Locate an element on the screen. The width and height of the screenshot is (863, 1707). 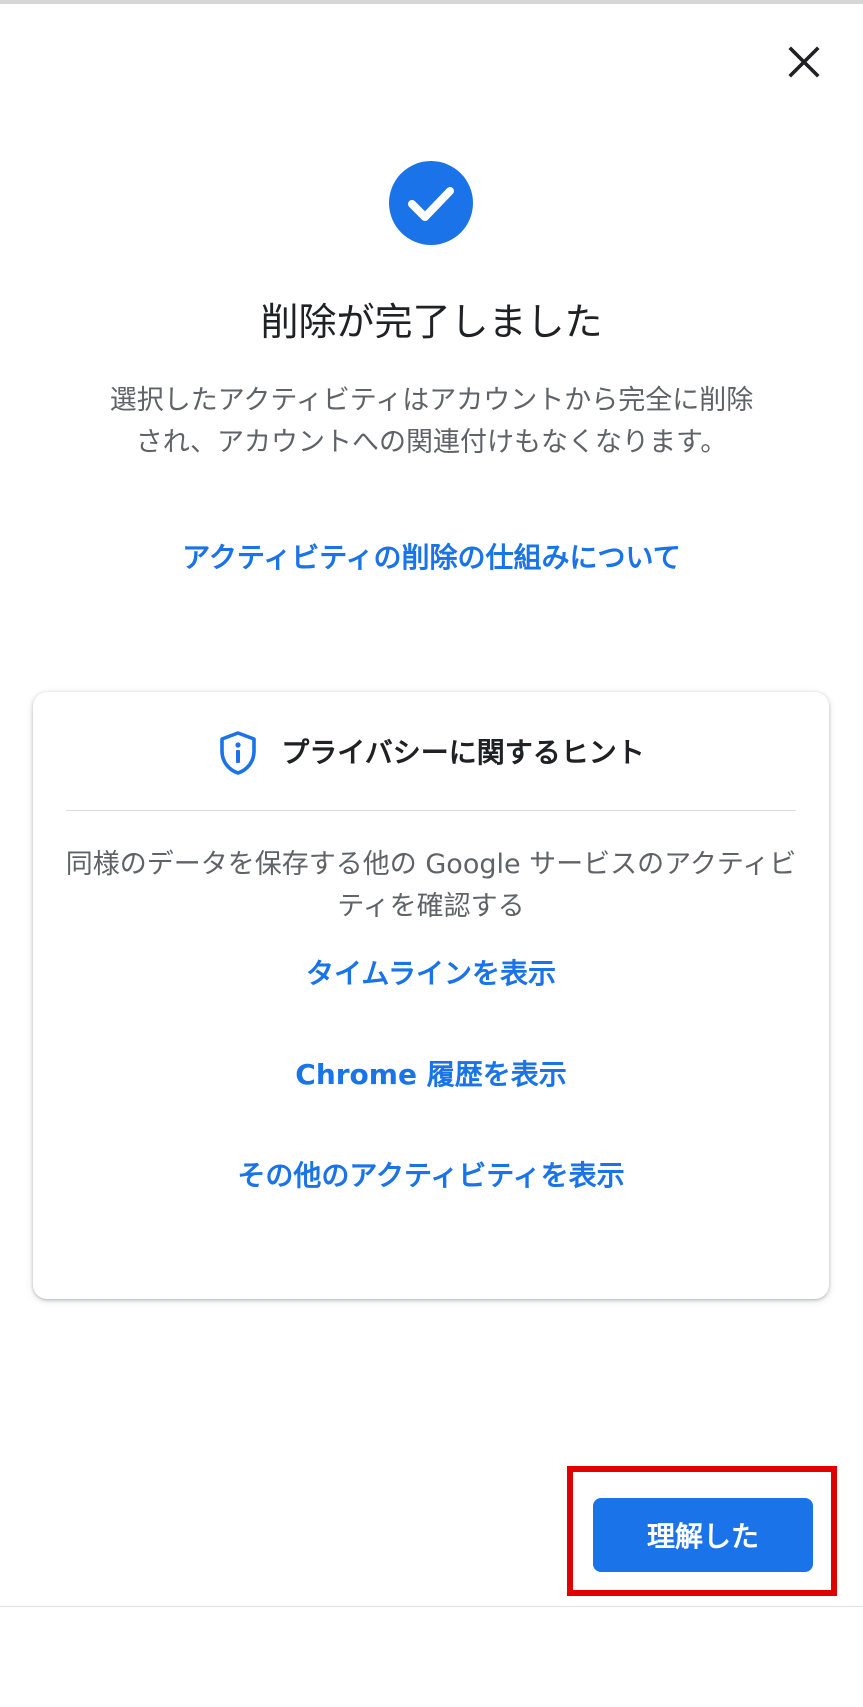
view-other-activity-link: その他のアクティビティを表示 is located at coordinates (431, 1176).